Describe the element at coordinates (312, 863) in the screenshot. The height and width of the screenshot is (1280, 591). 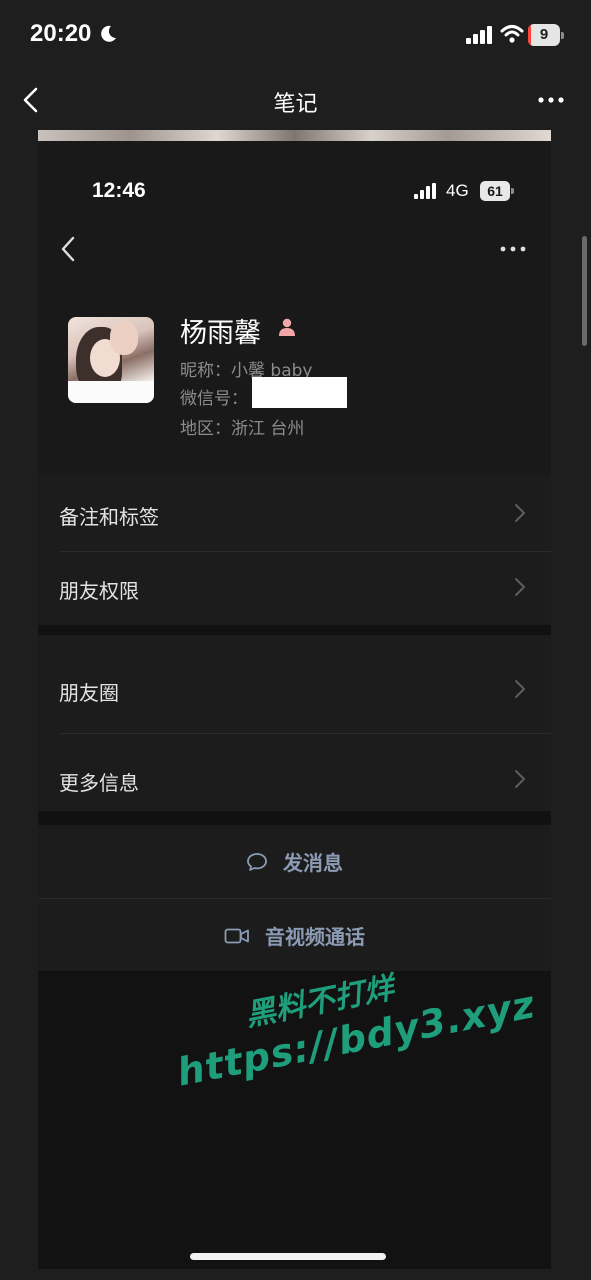
I see `send-message-label: 发消息` at that location.